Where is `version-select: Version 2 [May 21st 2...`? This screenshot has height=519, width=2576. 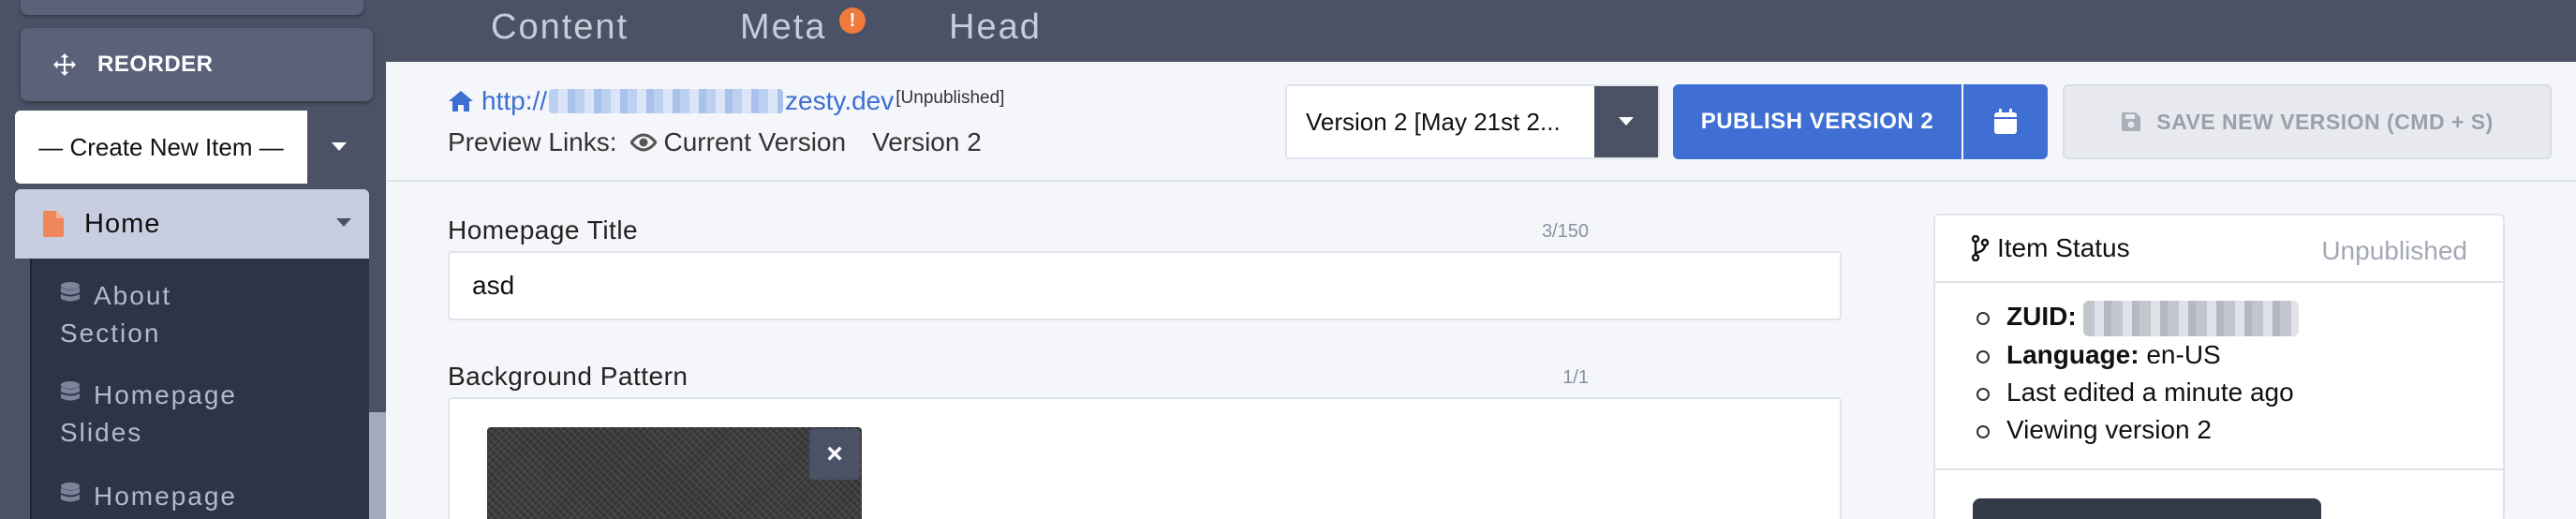
version-select: Version 2 [May 21st 2... is located at coordinates (1472, 121).